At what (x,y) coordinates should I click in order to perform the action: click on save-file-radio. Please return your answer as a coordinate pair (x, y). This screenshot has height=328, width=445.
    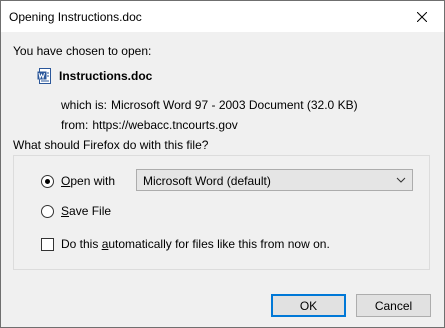
    Looking at the image, I should click on (47, 211).